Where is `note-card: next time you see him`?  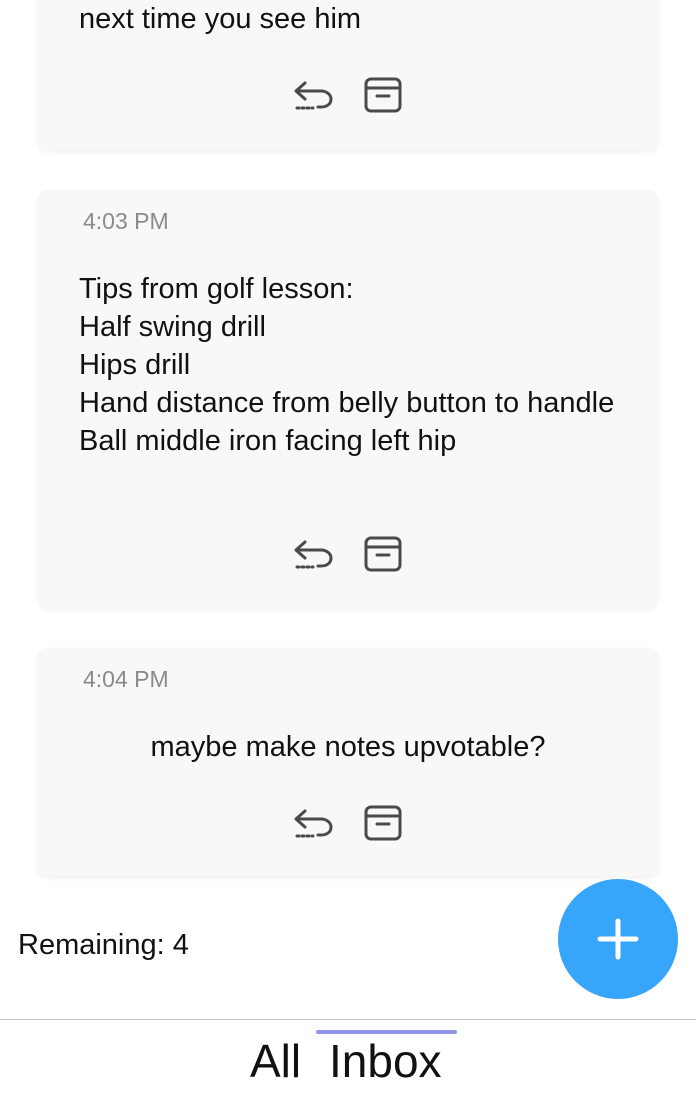
note-card: next time you see him is located at coordinates (348, 75).